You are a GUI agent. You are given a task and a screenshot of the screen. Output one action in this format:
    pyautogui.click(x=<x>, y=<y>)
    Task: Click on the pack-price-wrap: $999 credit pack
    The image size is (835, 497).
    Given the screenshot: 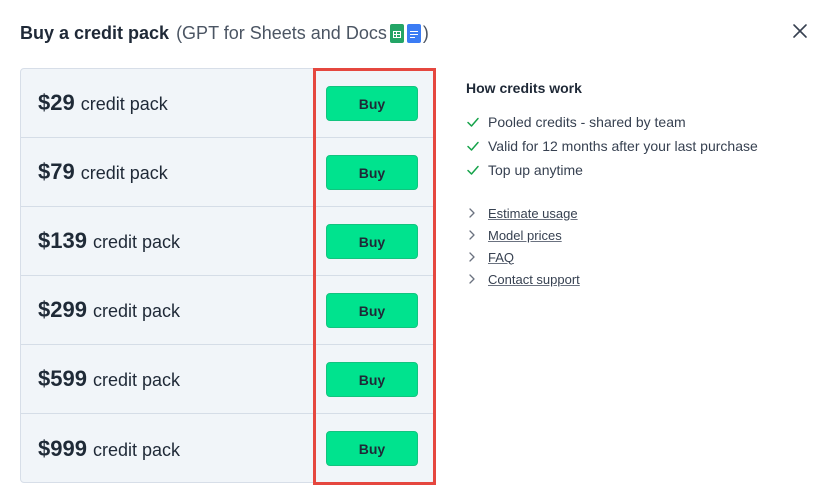 What is the action you would take?
    pyautogui.click(x=109, y=449)
    